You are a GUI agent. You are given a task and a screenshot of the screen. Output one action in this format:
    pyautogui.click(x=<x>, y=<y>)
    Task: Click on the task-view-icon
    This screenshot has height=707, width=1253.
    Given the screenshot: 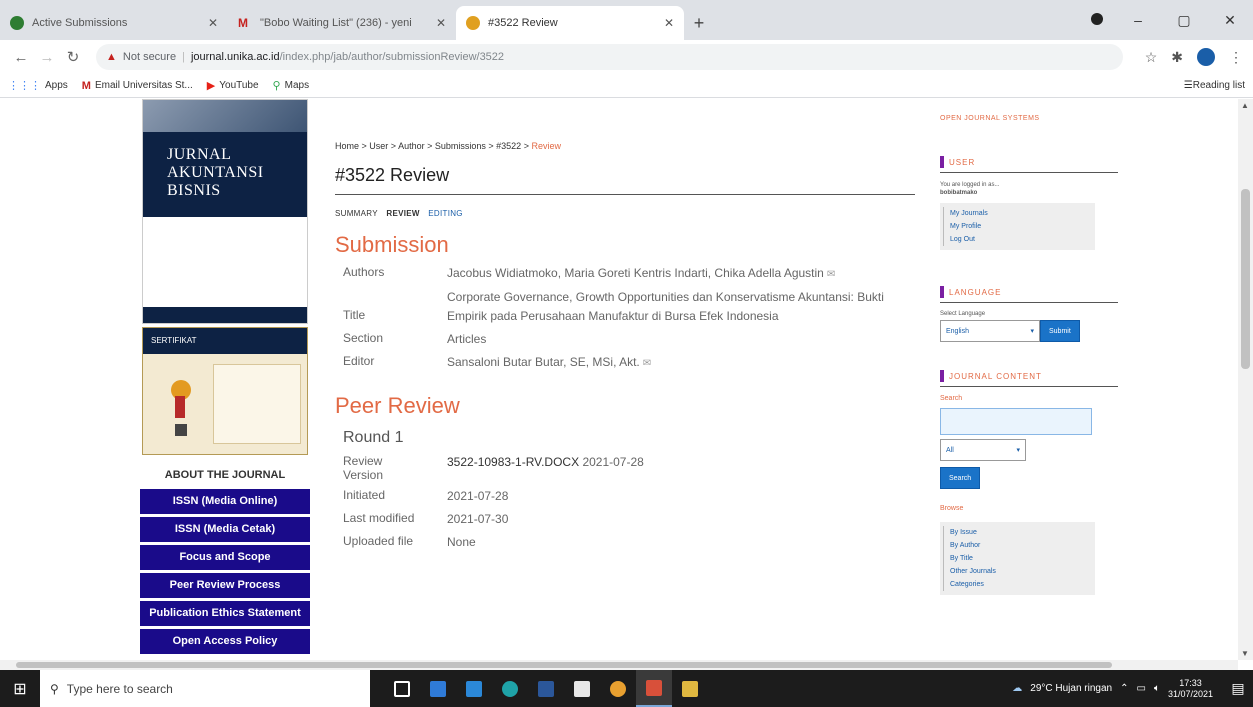 What is the action you would take?
    pyautogui.click(x=402, y=688)
    